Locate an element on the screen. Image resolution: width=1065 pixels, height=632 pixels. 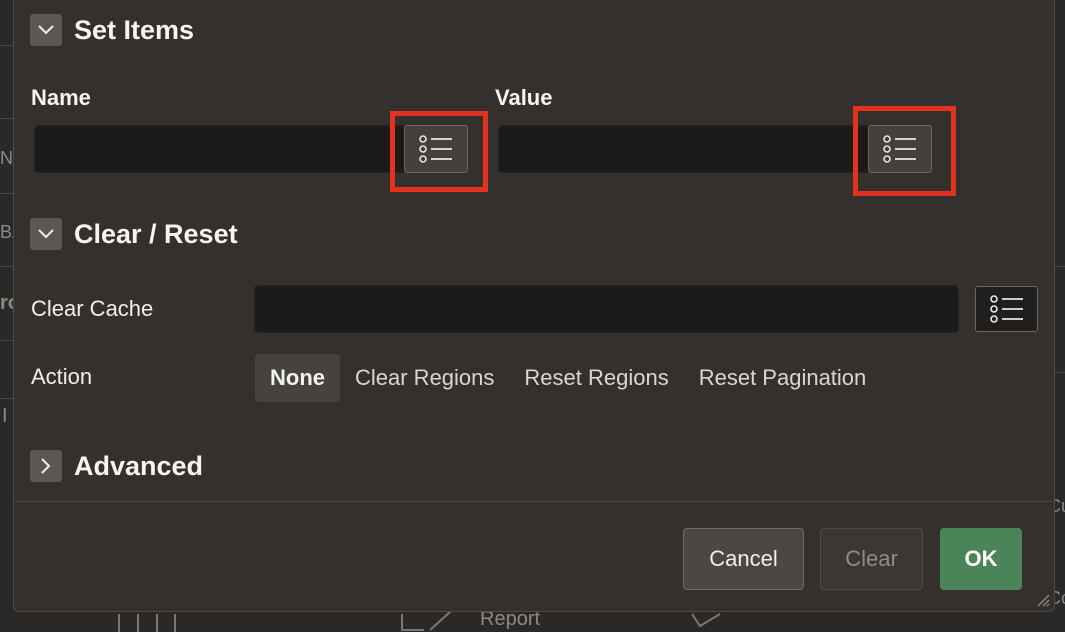
set-items-title: Set Items is located at coordinates (134, 29).